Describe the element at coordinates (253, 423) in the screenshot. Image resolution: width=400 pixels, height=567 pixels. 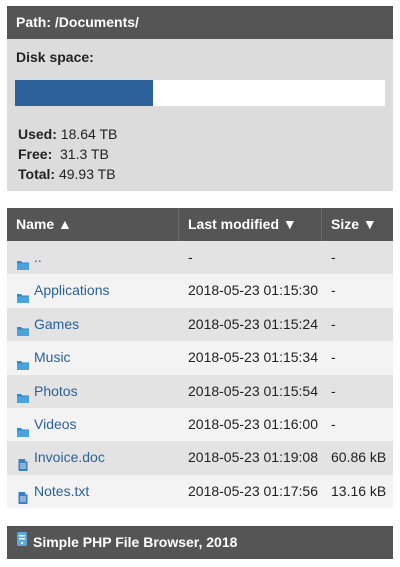
I see `modified-cell: 2018-05-23 01:16:00` at that location.